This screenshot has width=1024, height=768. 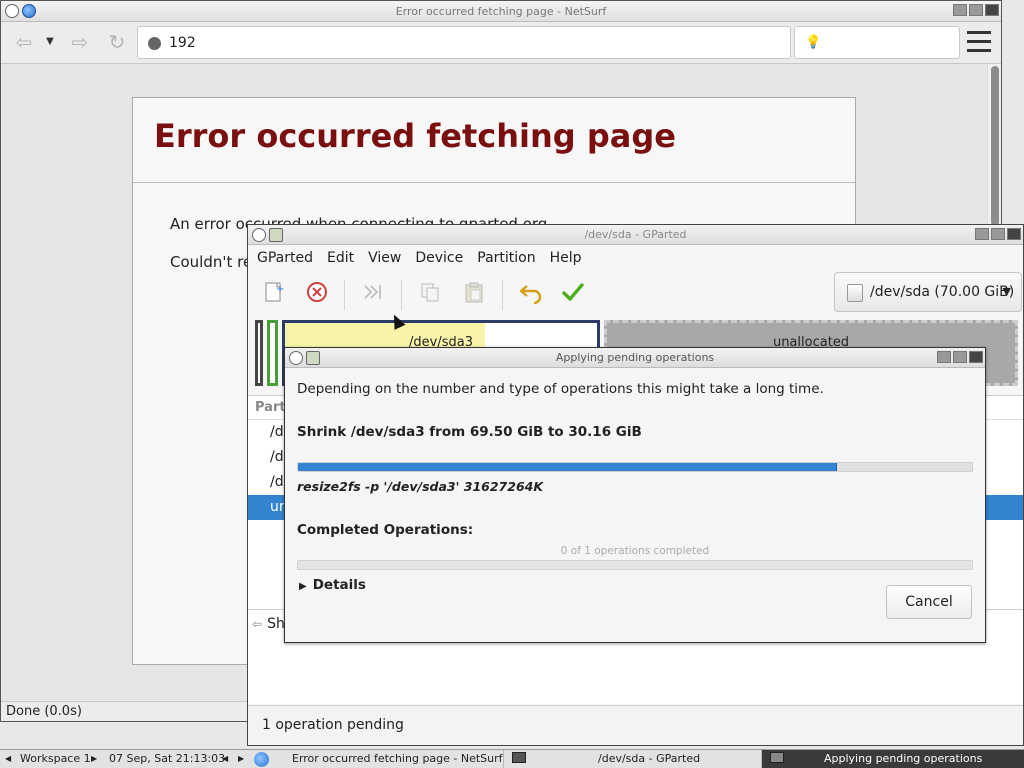 I want to click on netsurf-titlebar: Error occurred fetching page - NetSurf, so click(x=501, y=11).